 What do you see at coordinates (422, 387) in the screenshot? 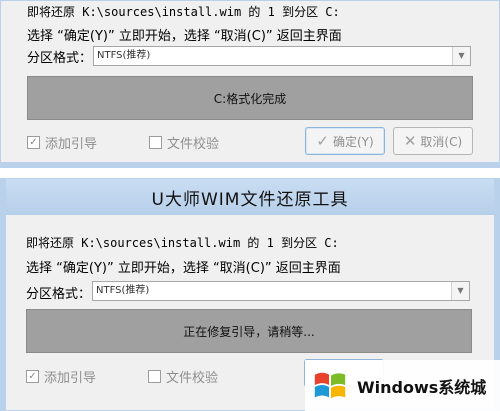
I see `watermark-text: Windows系统城` at bounding box center [422, 387].